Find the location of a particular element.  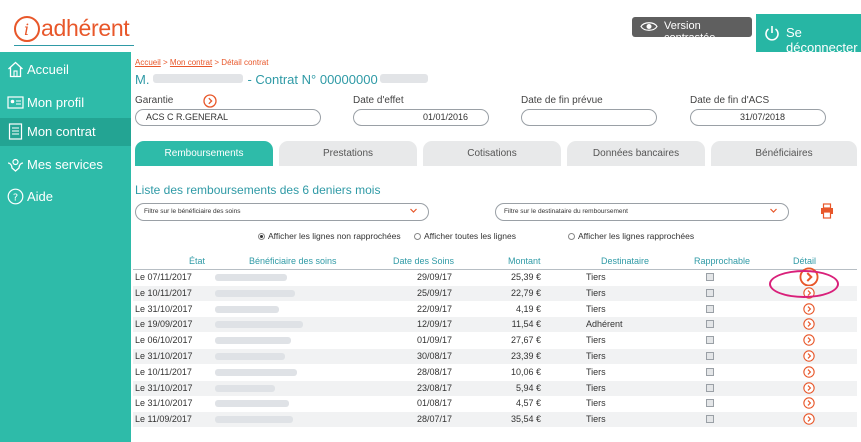

radio-dot is located at coordinates (261, 236).